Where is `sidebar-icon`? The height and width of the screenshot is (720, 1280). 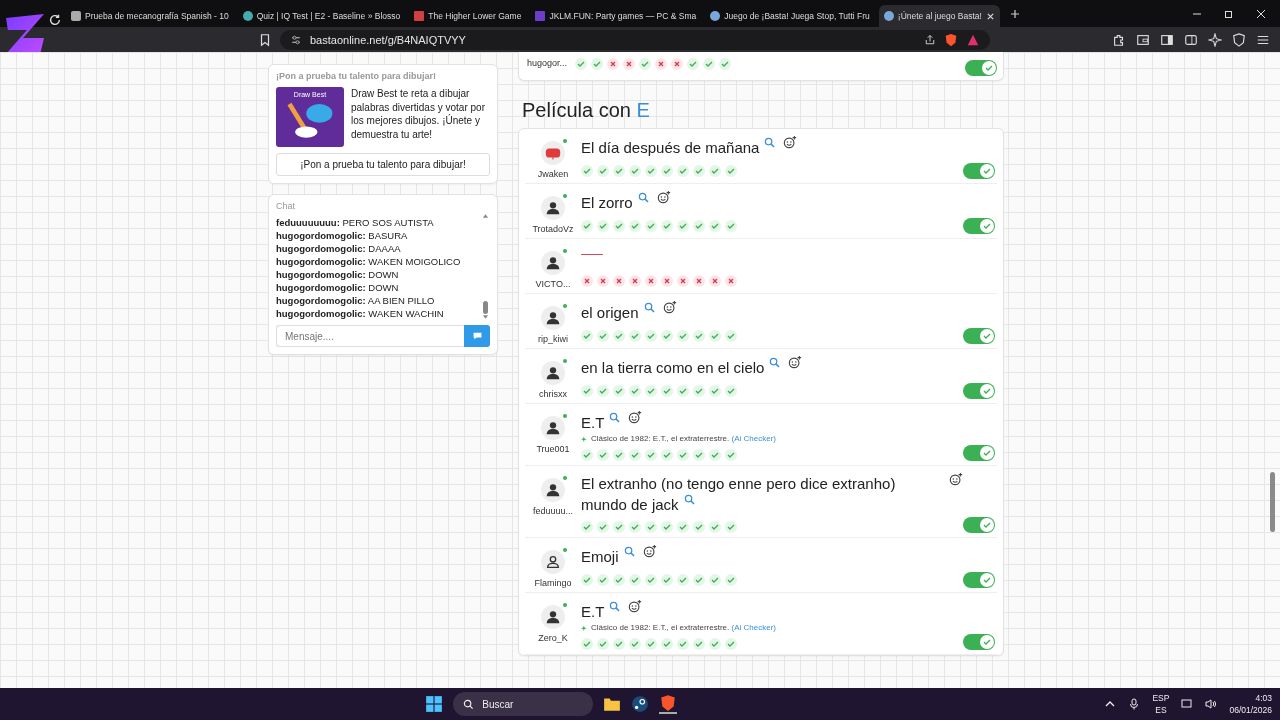 sidebar-icon is located at coordinates (1167, 39).